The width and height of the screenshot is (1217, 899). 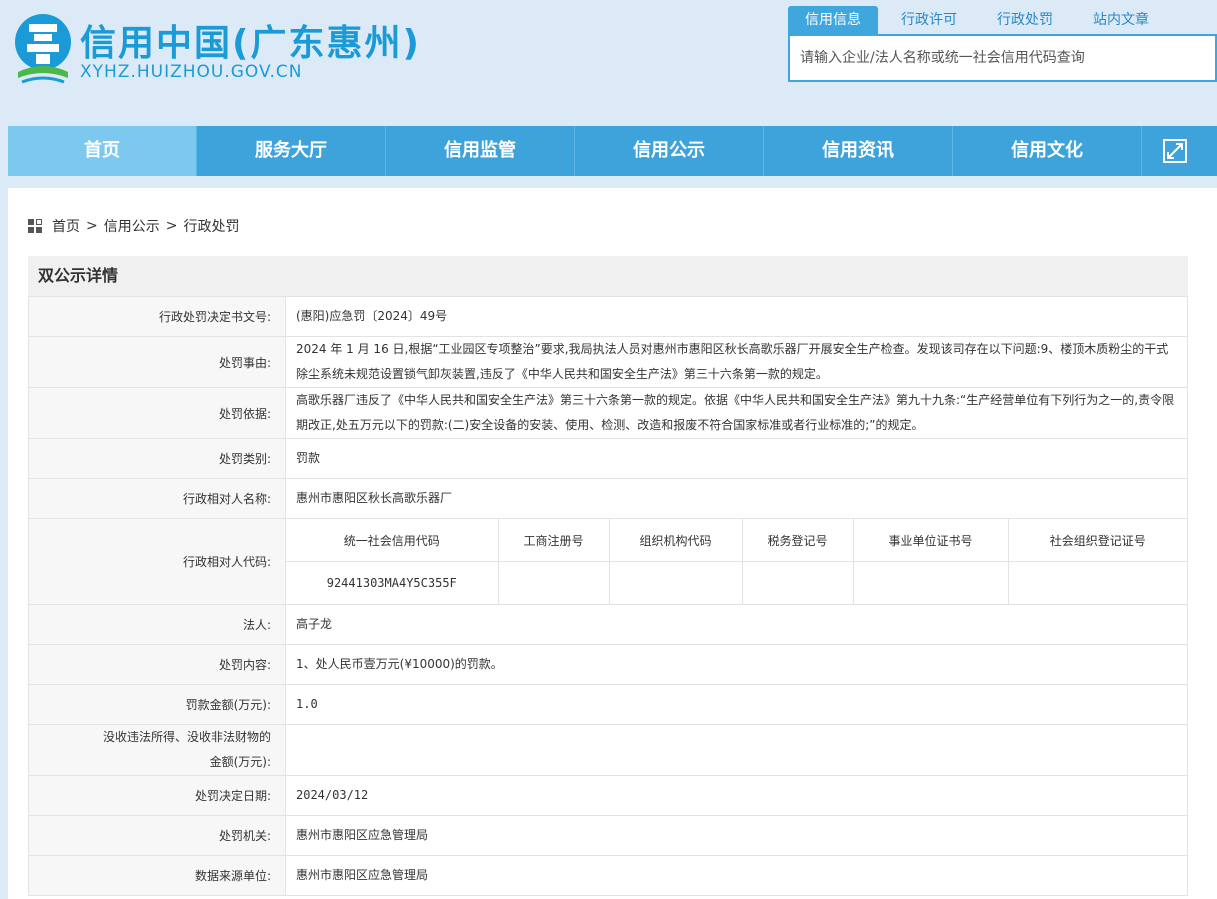 I want to click on nav-item-credit-culture: 信用文化, so click(x=1047, y=151).